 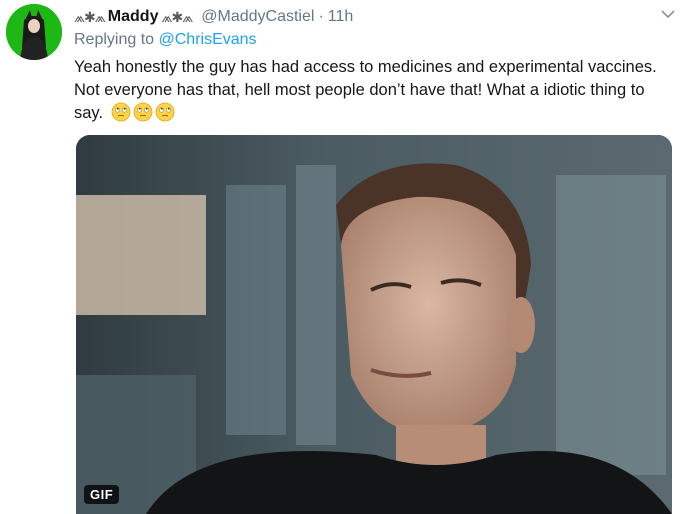 I want to click on replying-to-prefix: Replying to, so click(x=114, y=39).